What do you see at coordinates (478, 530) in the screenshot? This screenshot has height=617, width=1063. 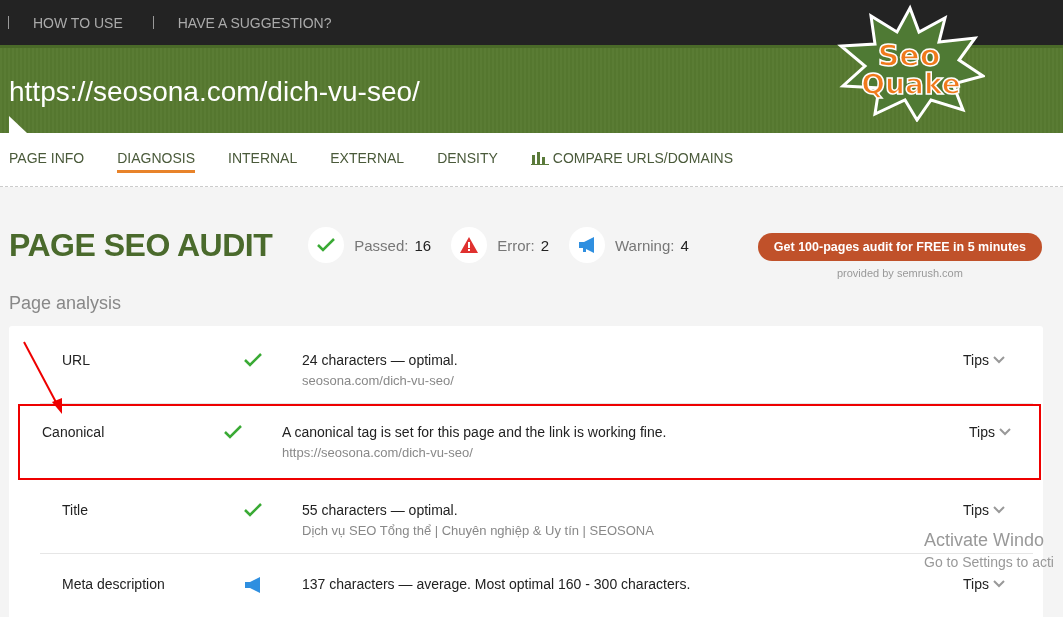 I see `check-detail: Dịch vụ SEO Tổng thể | Chuyên nghiệp & Uy tín | SEOSONA` at bounding box center [478, 530].